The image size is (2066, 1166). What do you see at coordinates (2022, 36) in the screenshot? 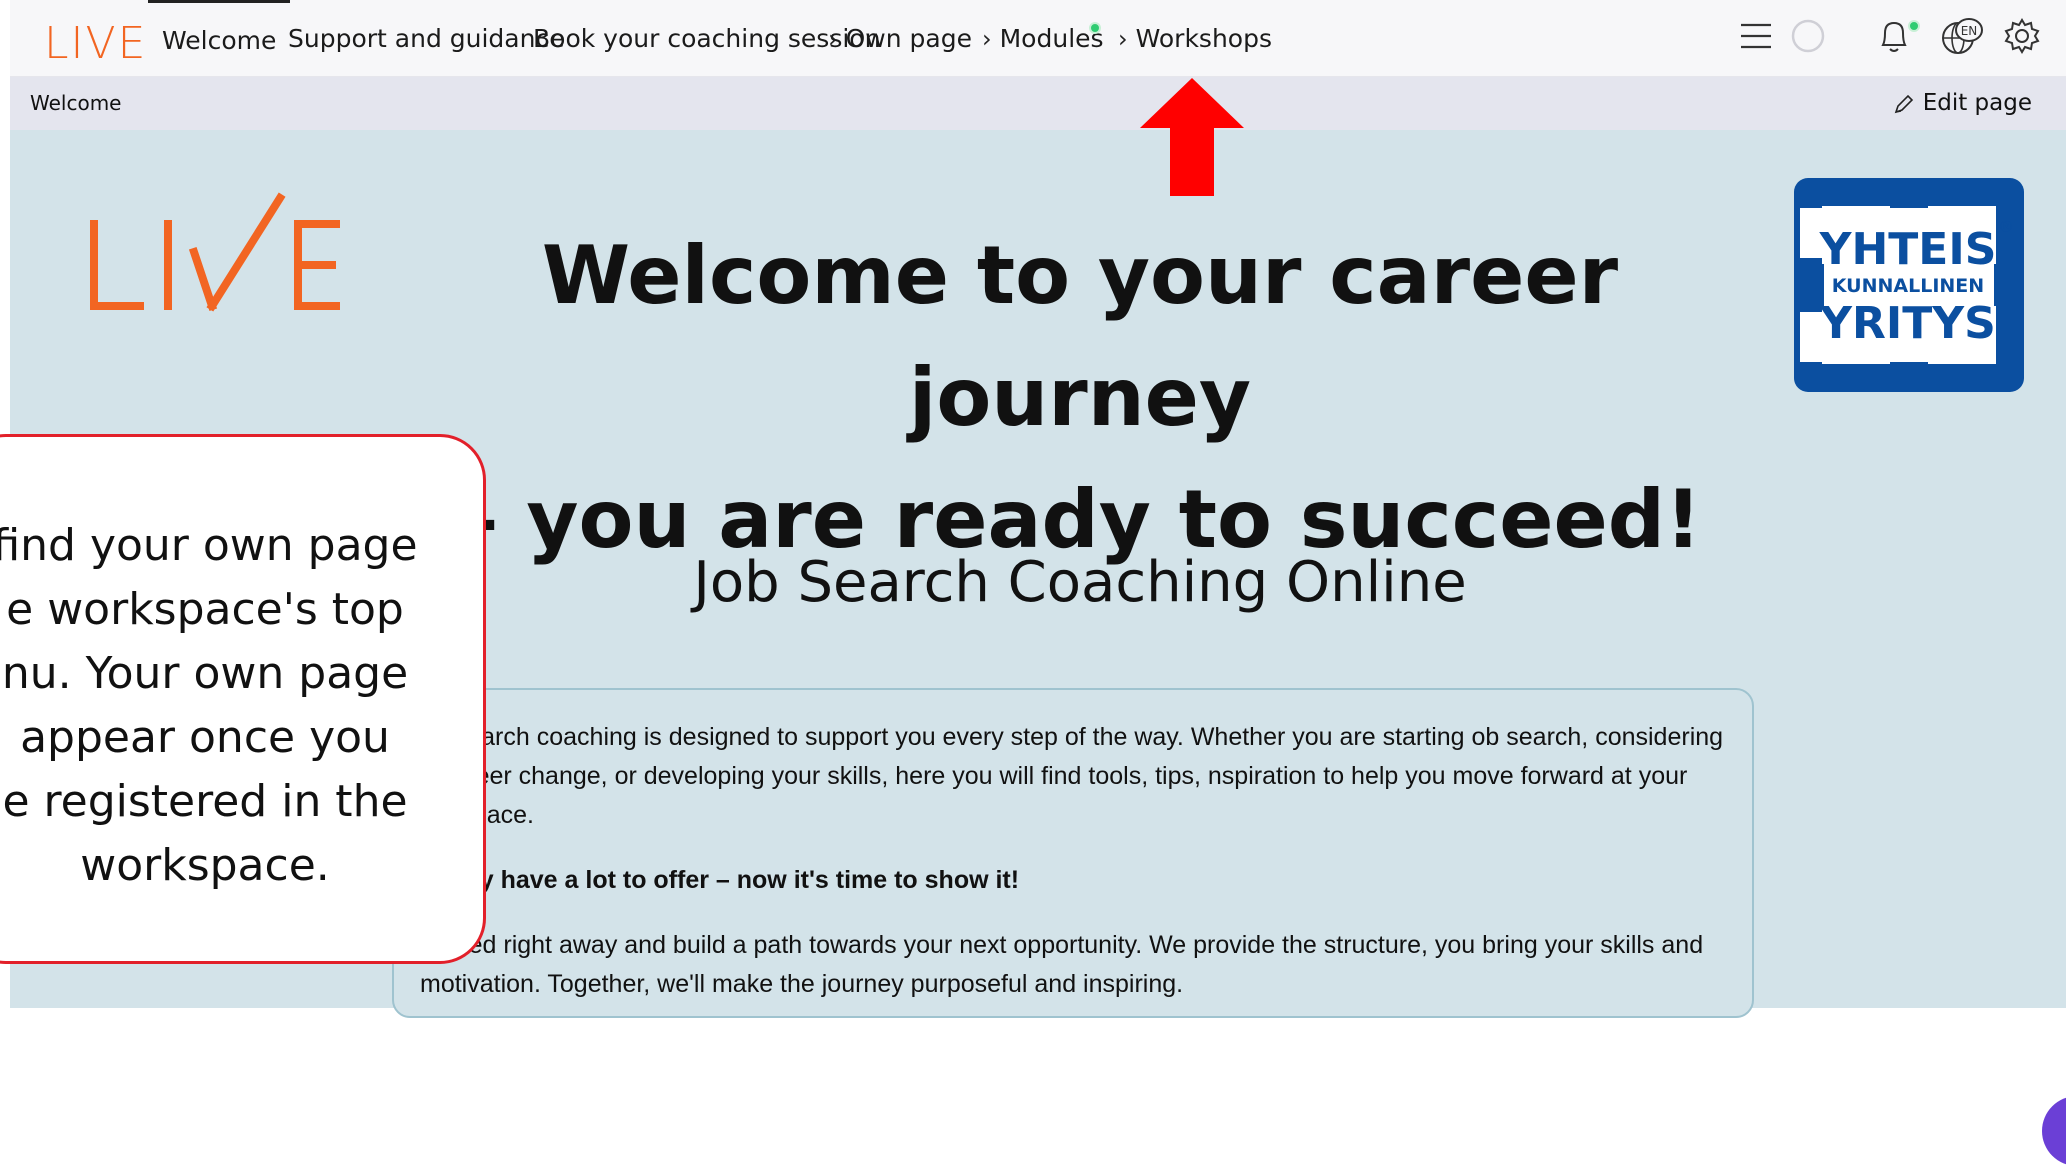
I see `gear-icon` at bounding box center [2022, 36].